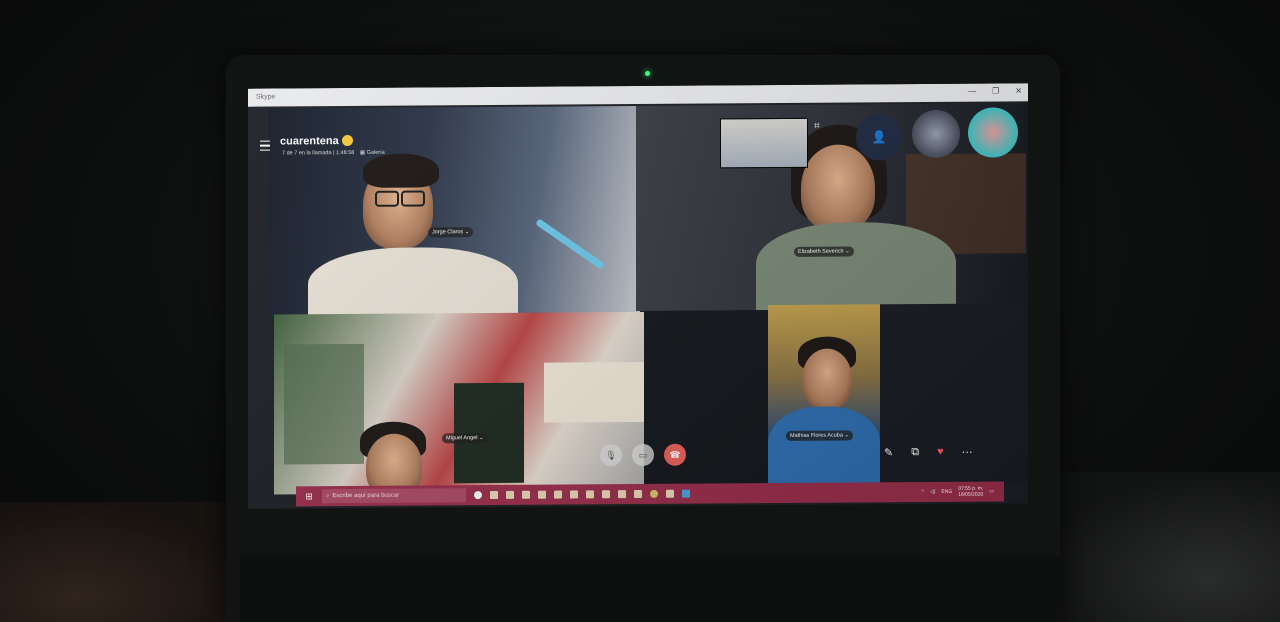  Describe the element at coordinates (574, 494) in the screenshot. I see `store-icon` at that location.